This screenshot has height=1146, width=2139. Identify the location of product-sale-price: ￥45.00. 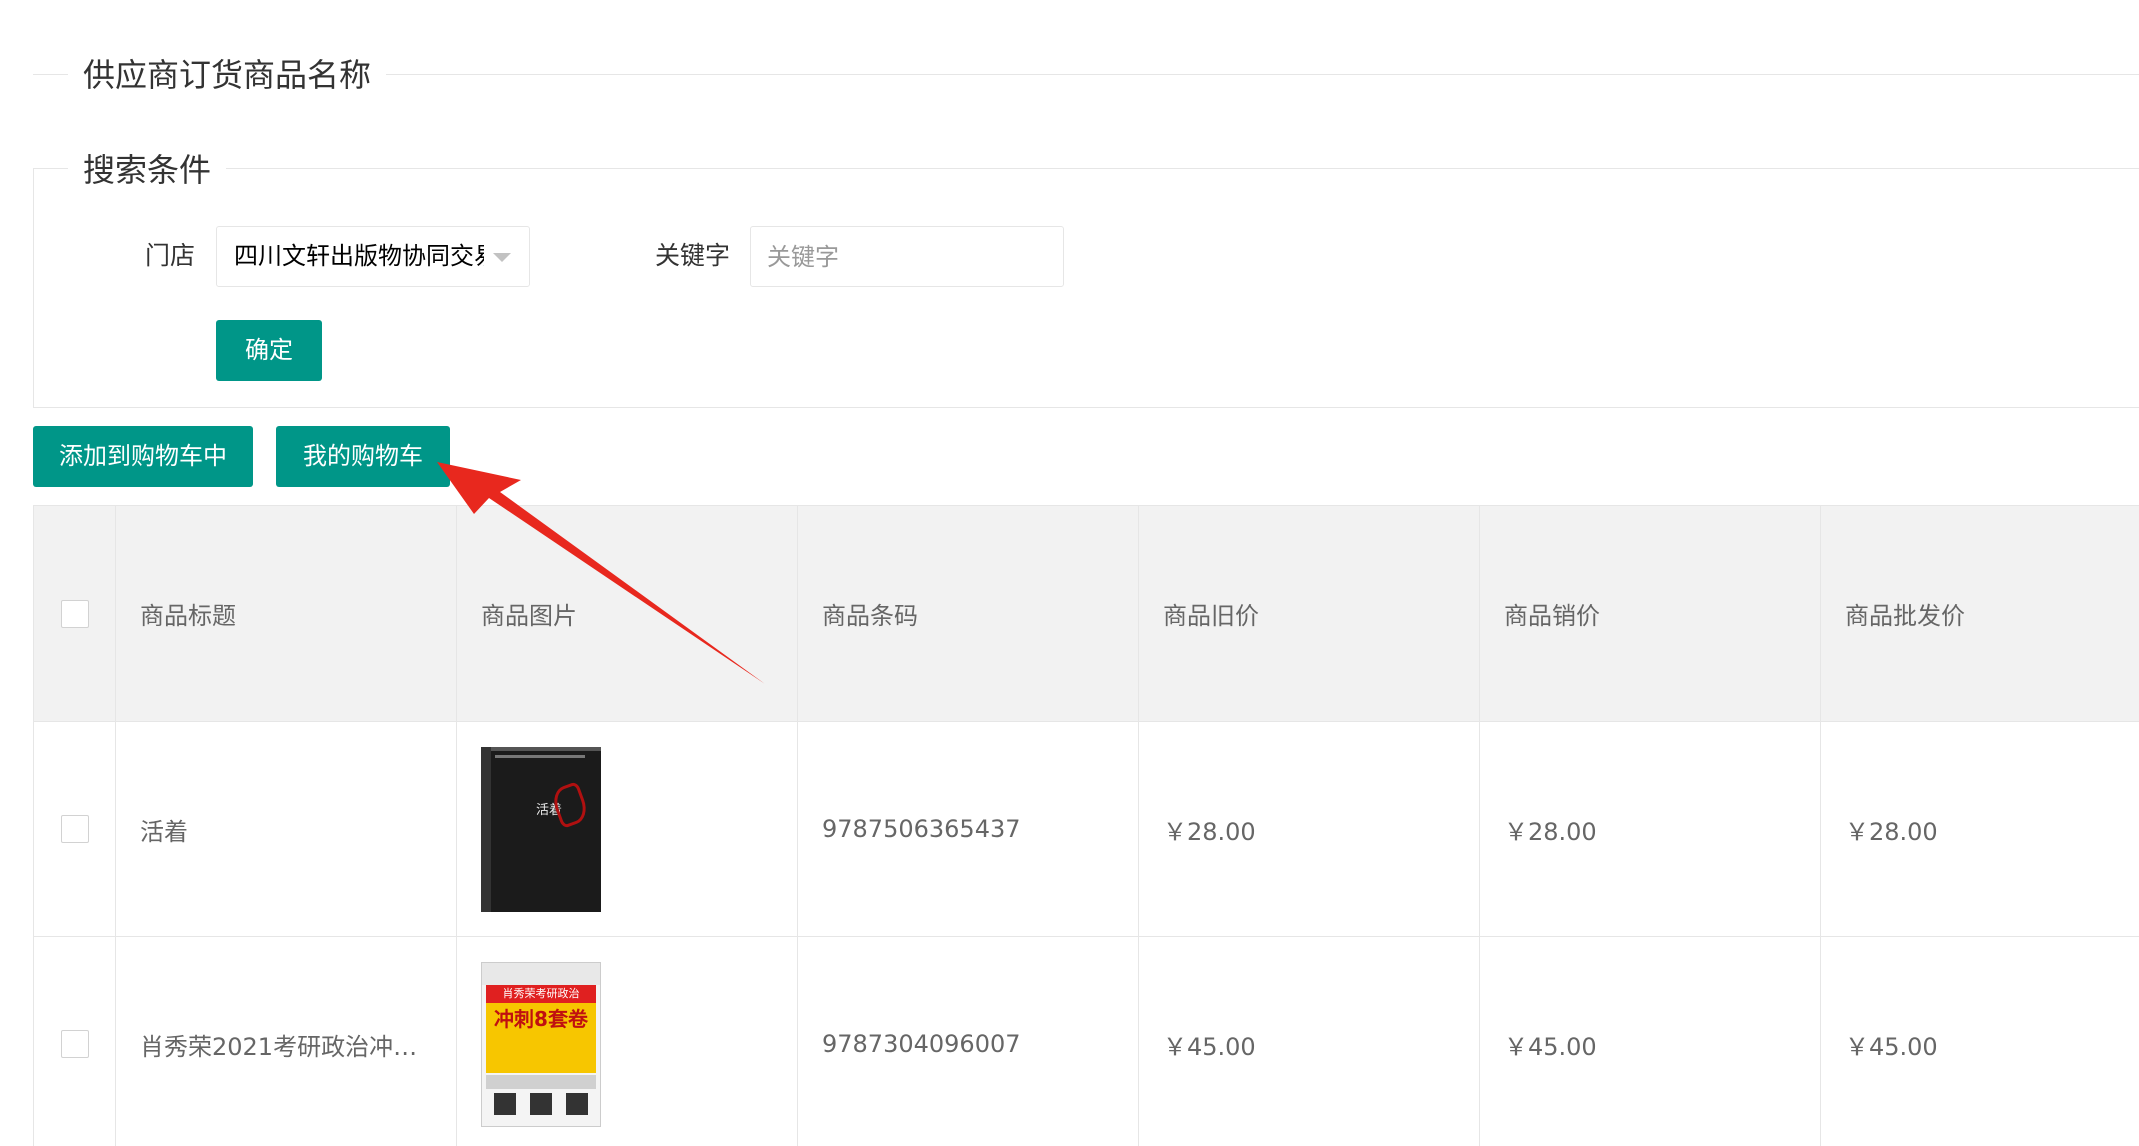
(1650, 1041).